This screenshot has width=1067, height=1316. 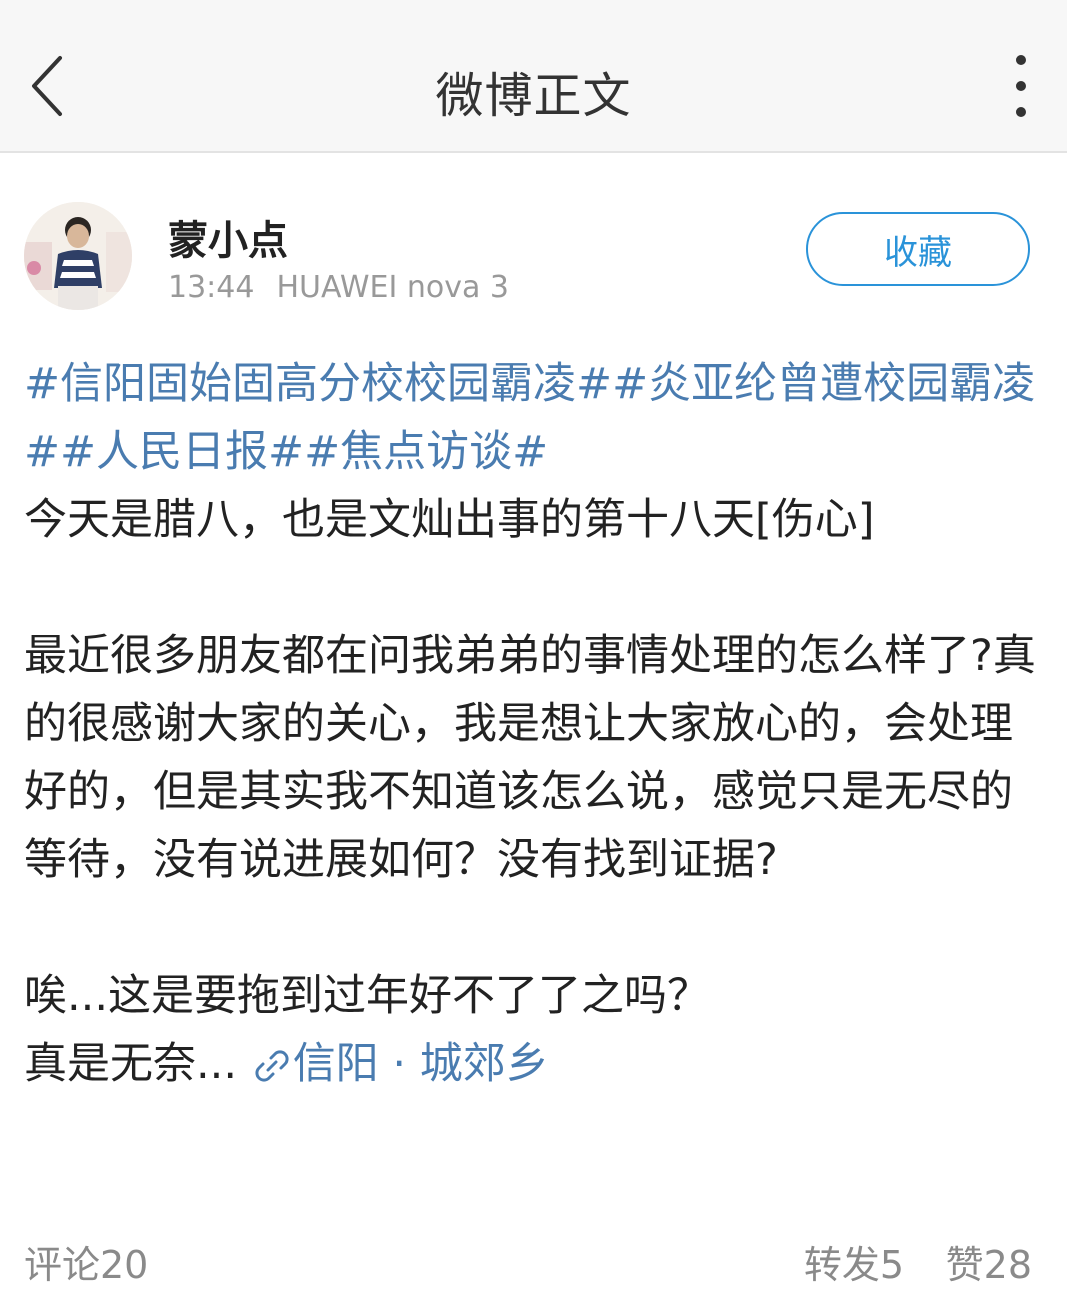 What do you see at coordinates (182, 452) in the screenshot?
I see `topic-link: #人民日报#` at bounding box center [182, 452].